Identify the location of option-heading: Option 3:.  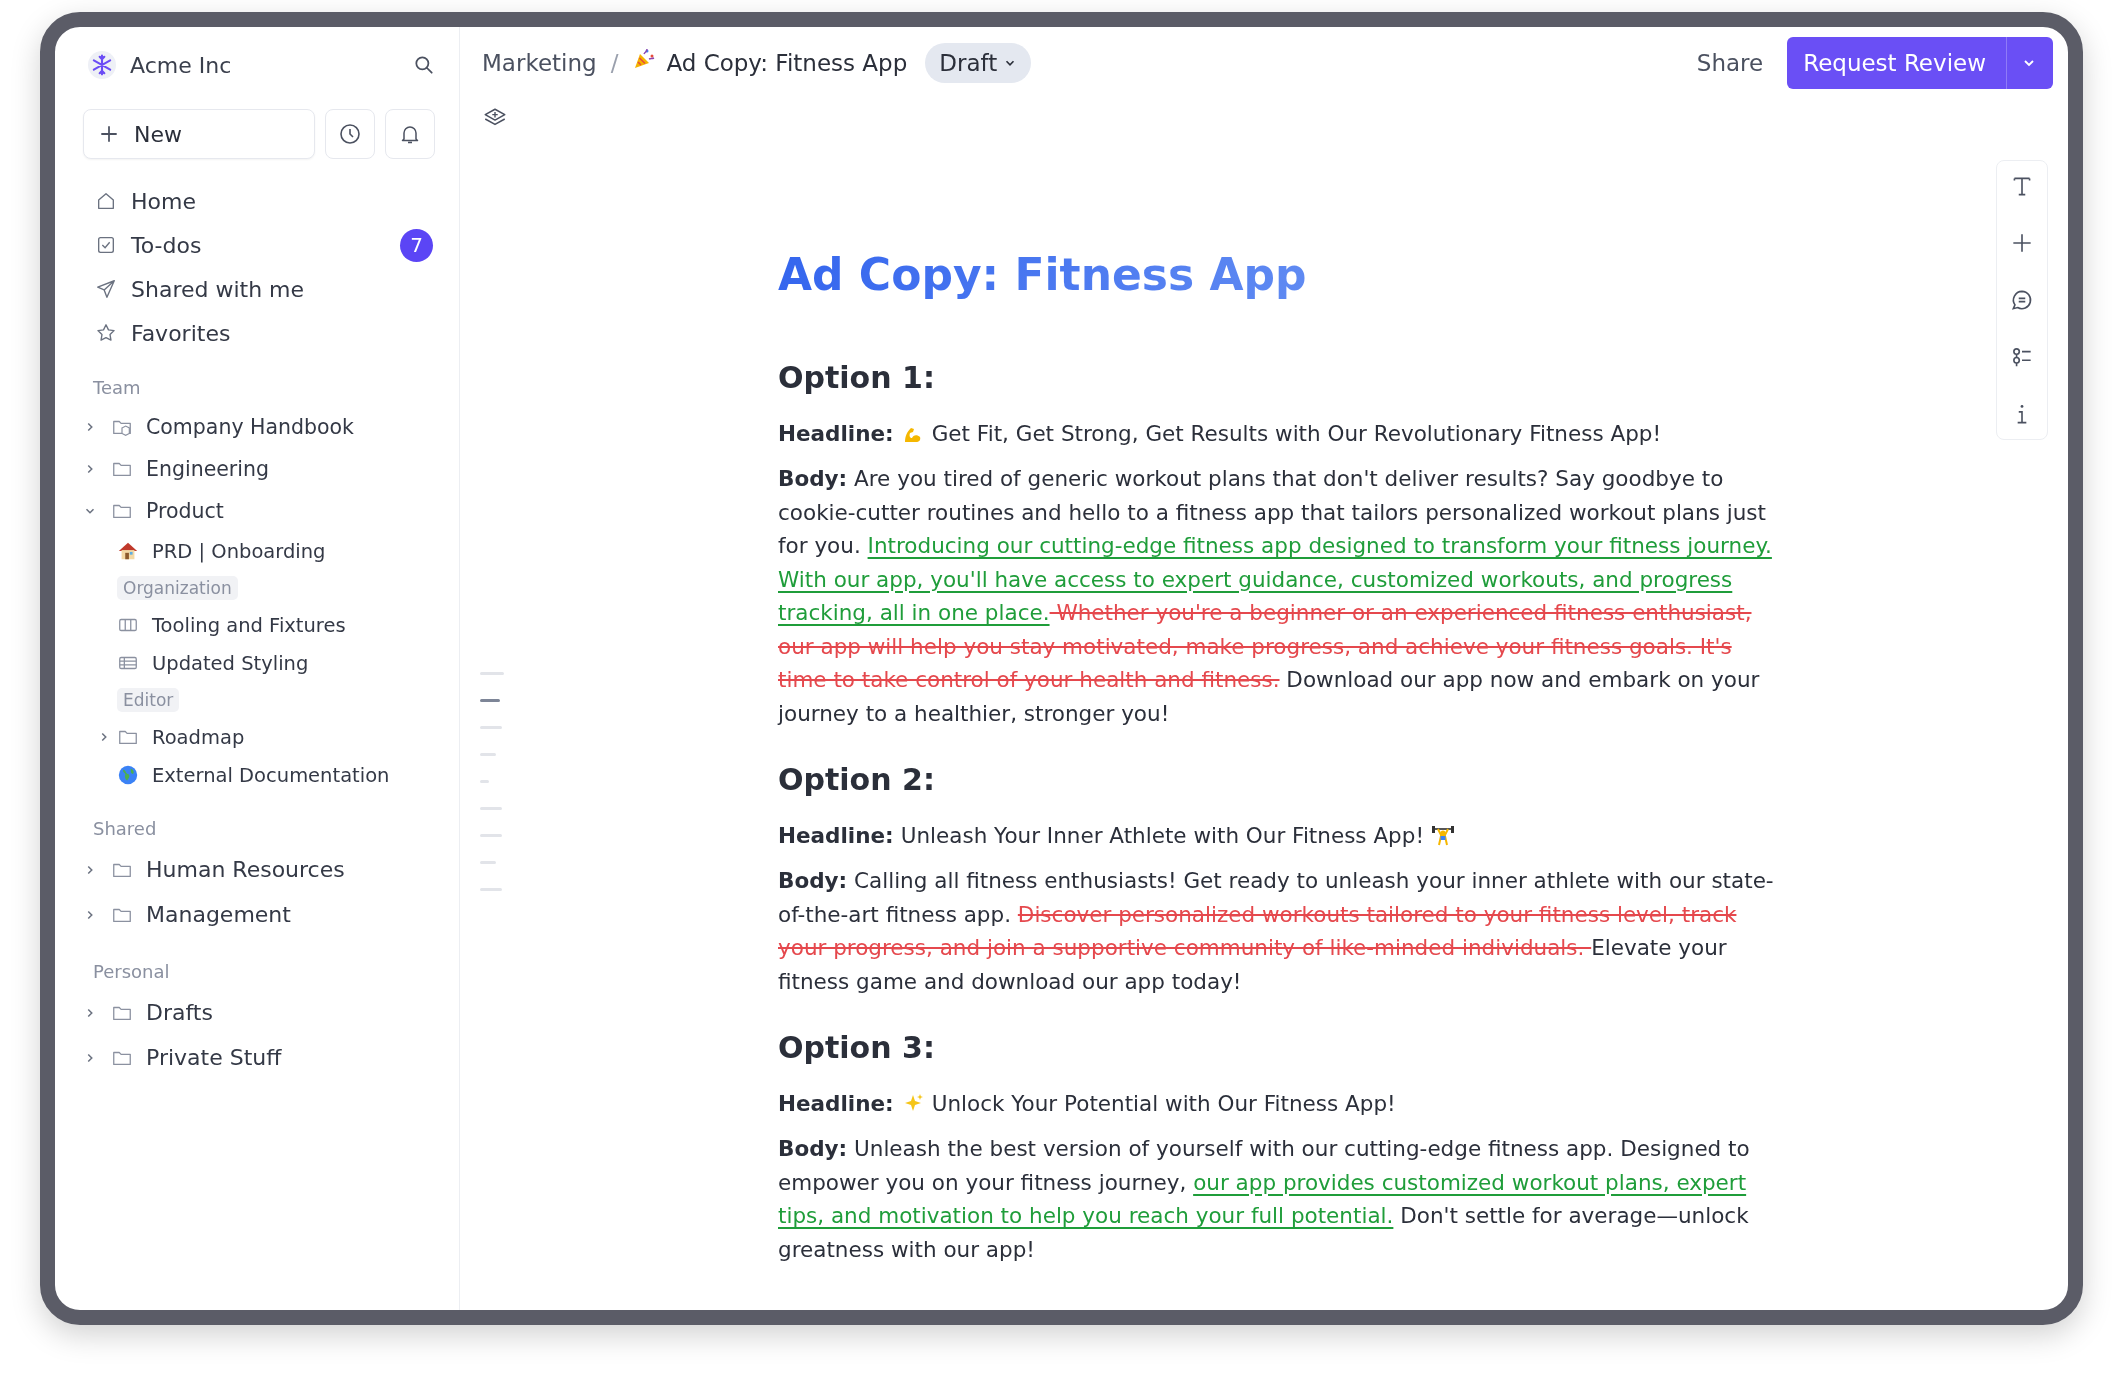
(857, 1048).